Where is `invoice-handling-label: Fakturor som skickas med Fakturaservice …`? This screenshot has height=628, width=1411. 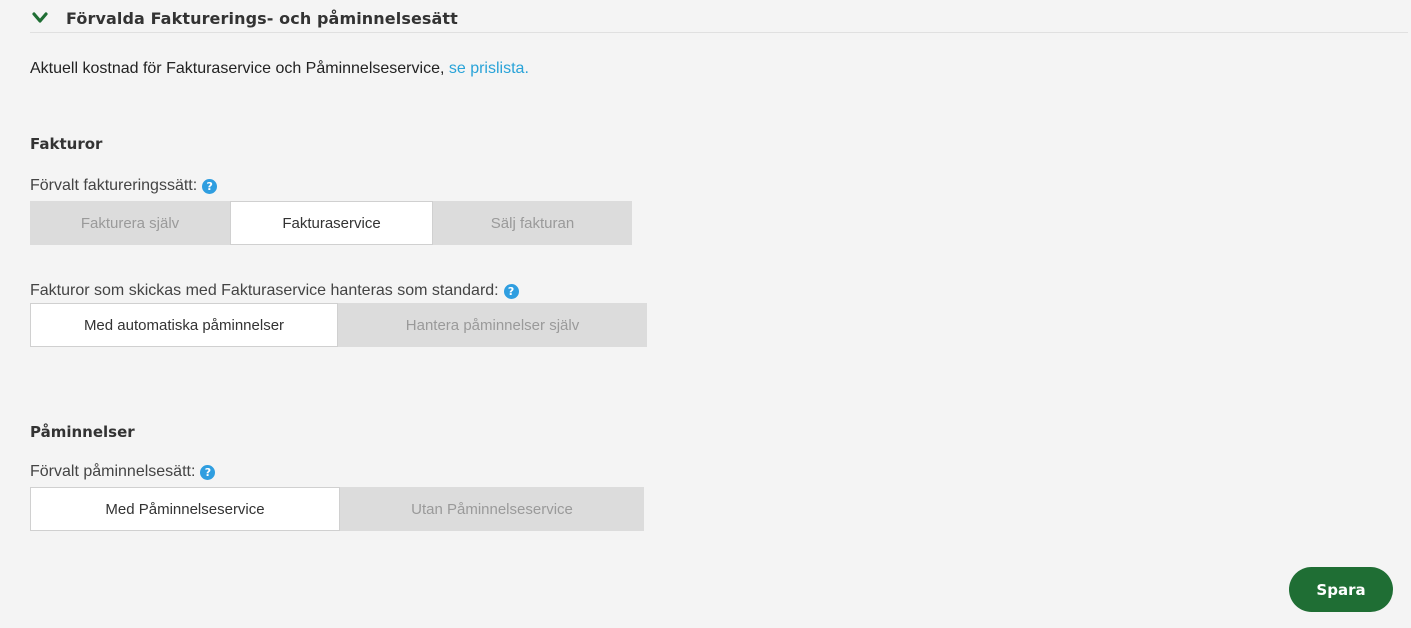
invoice-handling-label: Fakturor som skickas med Fakturaservice … is located at coordinates (274, 291).